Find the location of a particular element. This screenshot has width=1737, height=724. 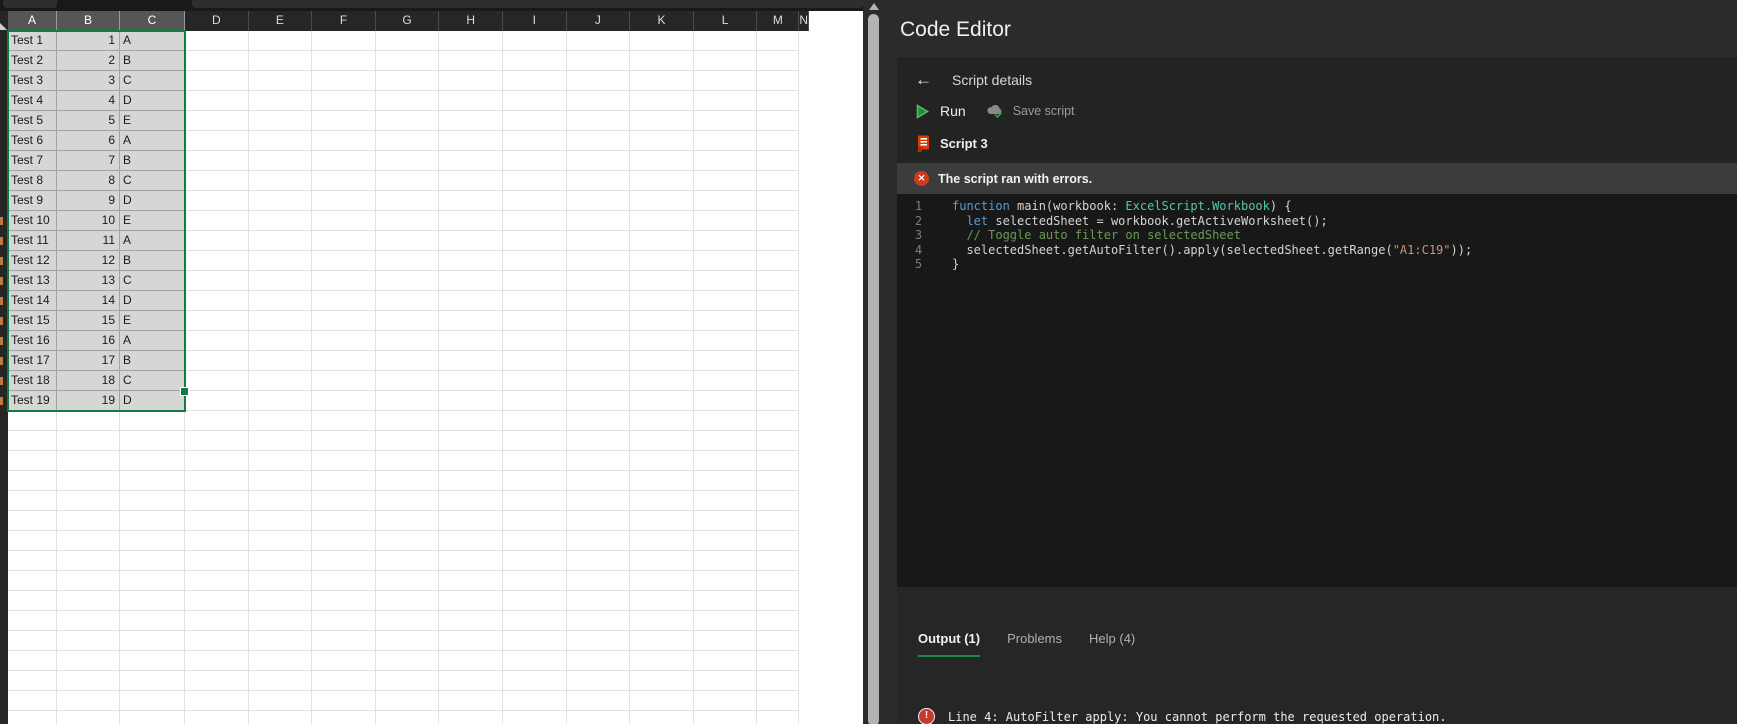

cell: Test 17 is located at coordinates (32, 361).